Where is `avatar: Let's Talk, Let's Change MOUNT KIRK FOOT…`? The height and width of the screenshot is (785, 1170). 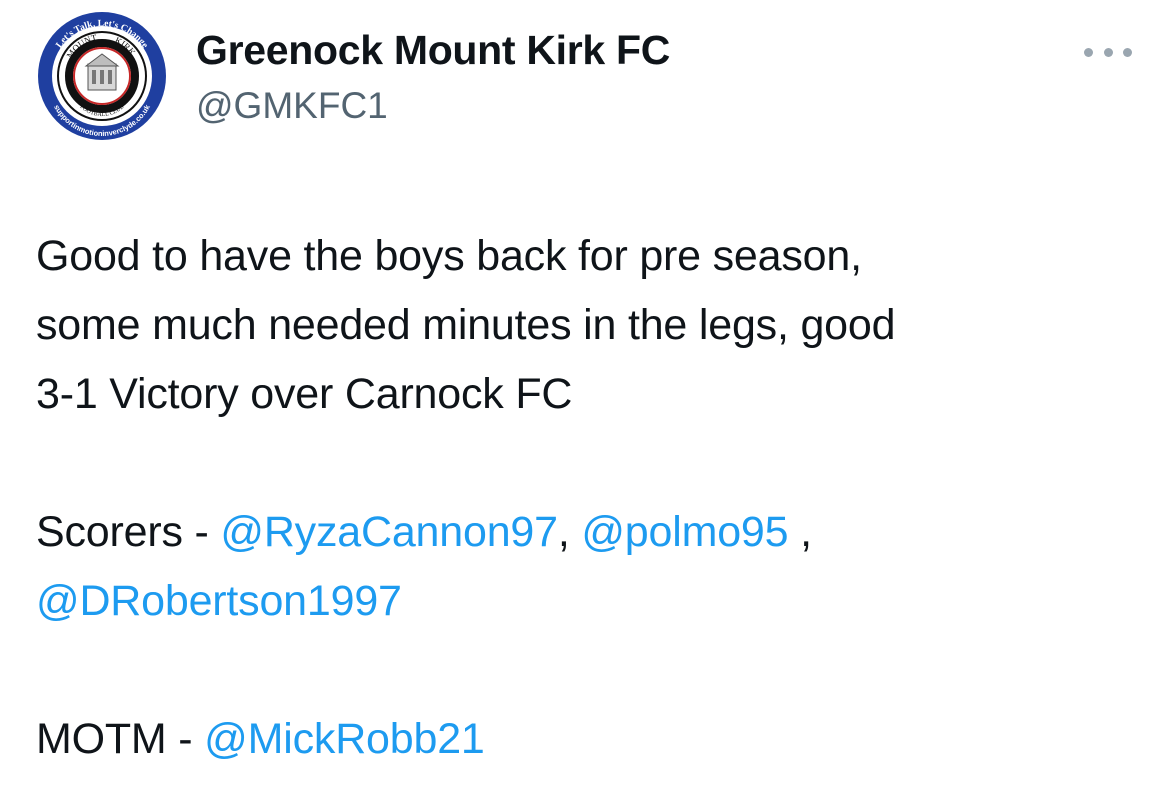
avatar: Let's Talk, Let's Change MOUNT KIRK FOOT… is located at coordinates (102, 76).